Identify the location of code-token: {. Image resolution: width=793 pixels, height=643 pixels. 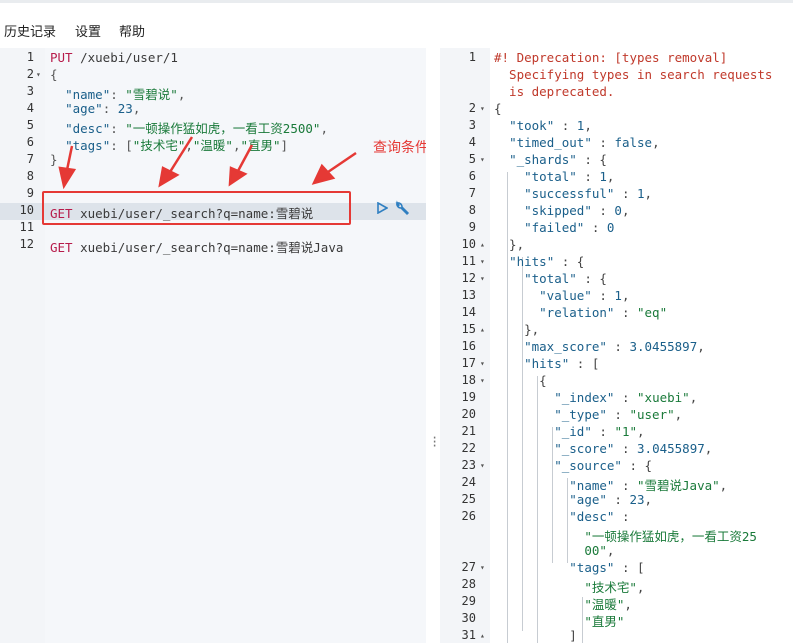
(520, 380).